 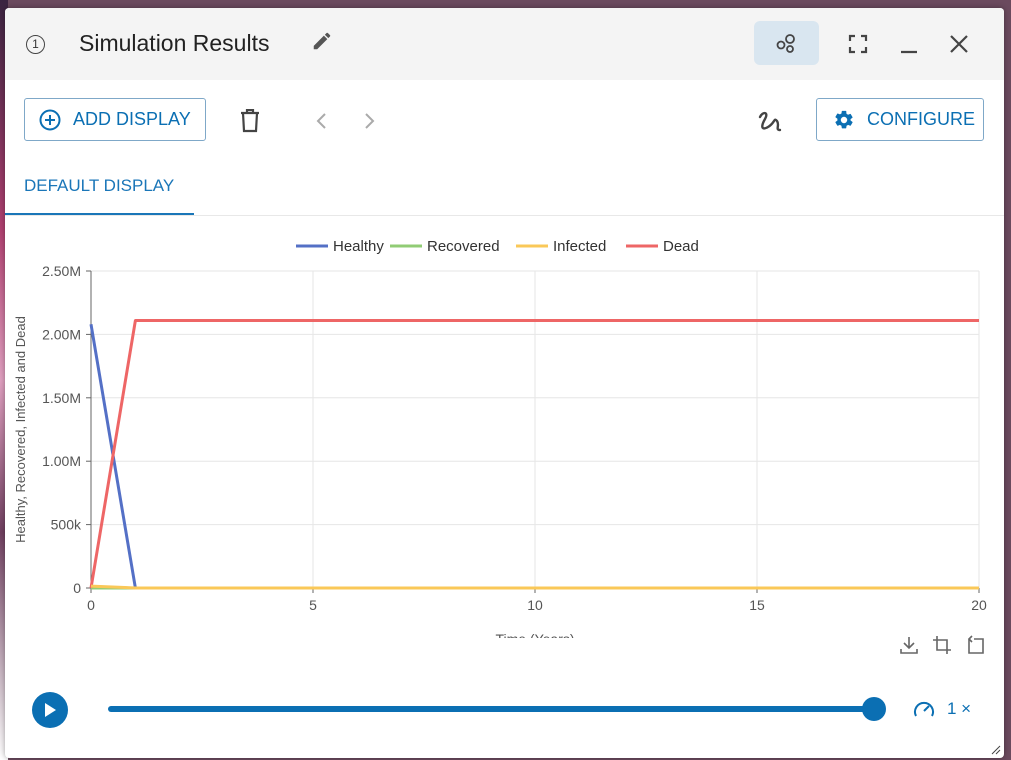 What do you see at coordinates (924, 709) in the screenshot?
I see `speed-icon` at bounding box center [924, 709].